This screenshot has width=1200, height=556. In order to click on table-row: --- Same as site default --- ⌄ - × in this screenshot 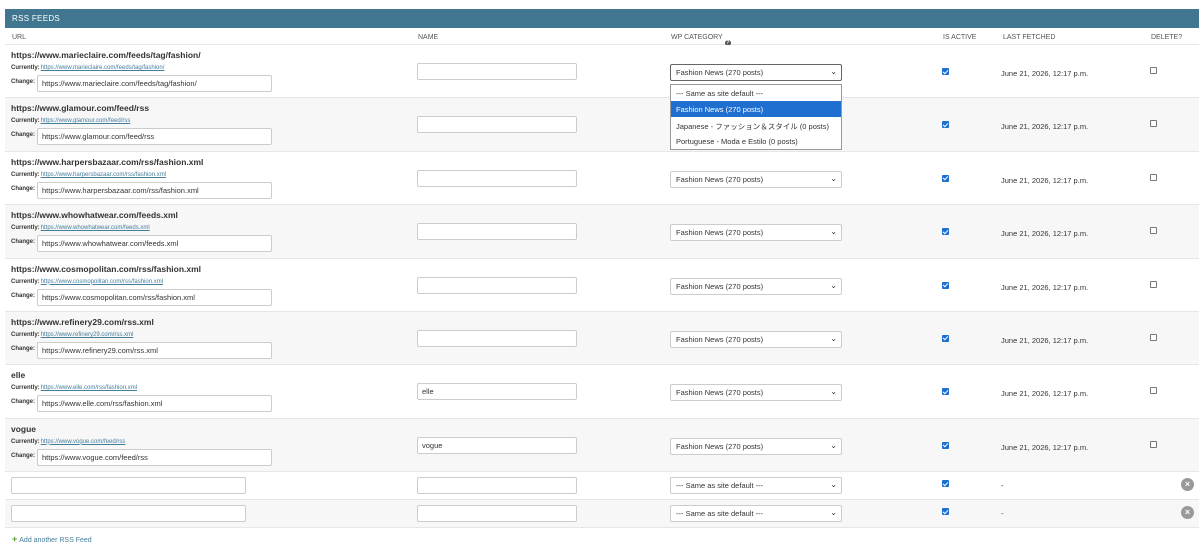, I will do `click(602, 486)`.